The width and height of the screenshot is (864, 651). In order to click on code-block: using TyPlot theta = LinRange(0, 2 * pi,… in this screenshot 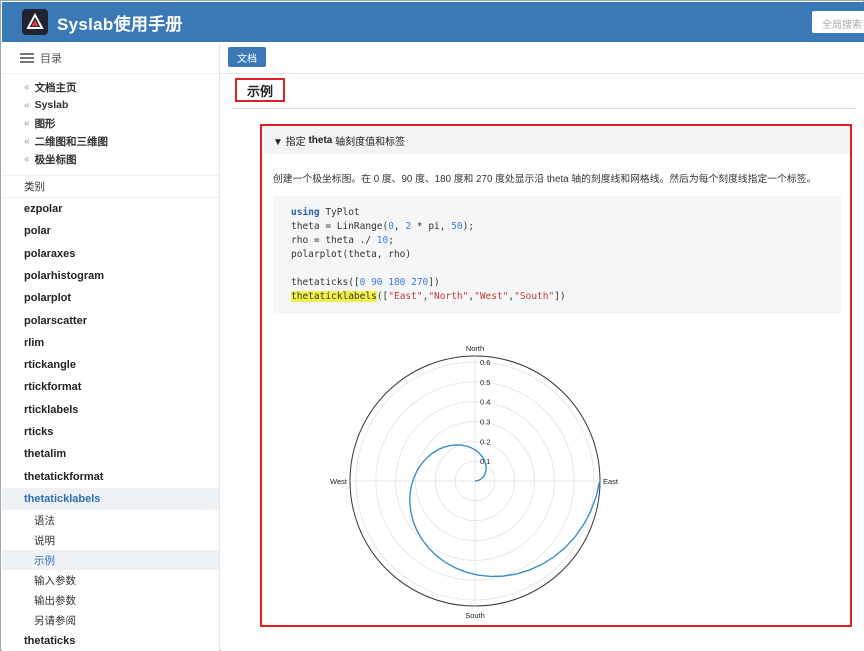, I will do `click(557, 255)`.